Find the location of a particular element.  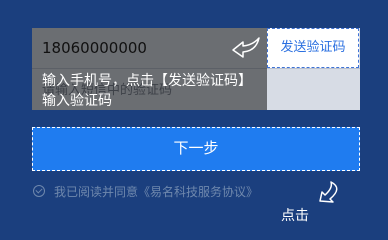

click-hint-label: 点击 is located at coordinates (295, 216).